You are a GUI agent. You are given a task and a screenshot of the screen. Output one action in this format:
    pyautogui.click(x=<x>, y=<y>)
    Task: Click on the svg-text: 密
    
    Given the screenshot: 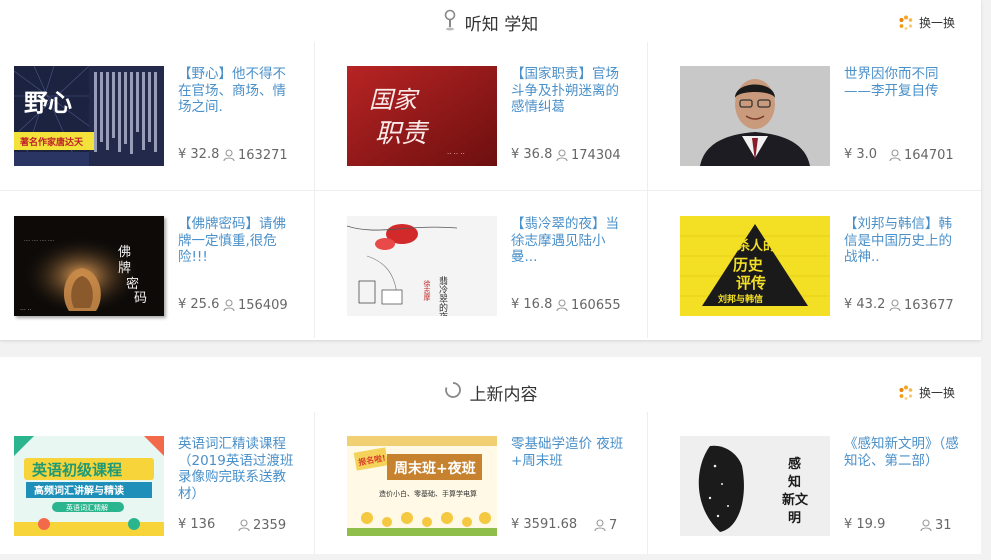 What is the action you would take?
    pyautogui.click(x=132, y=284)
    